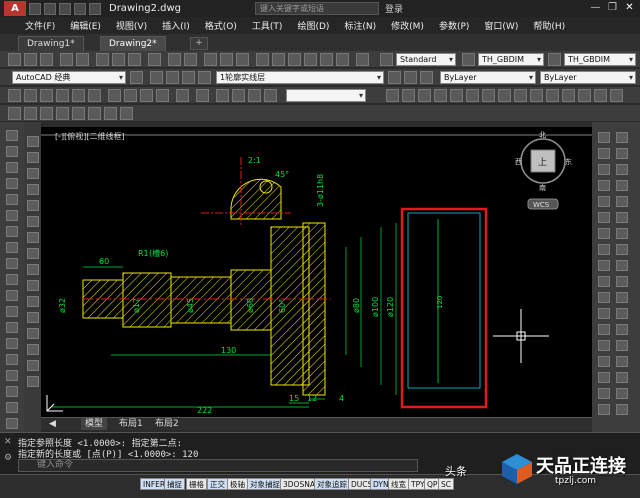 The image size is (640, 498). I want to click on wcs-menu: WCS, so click(541, 205).